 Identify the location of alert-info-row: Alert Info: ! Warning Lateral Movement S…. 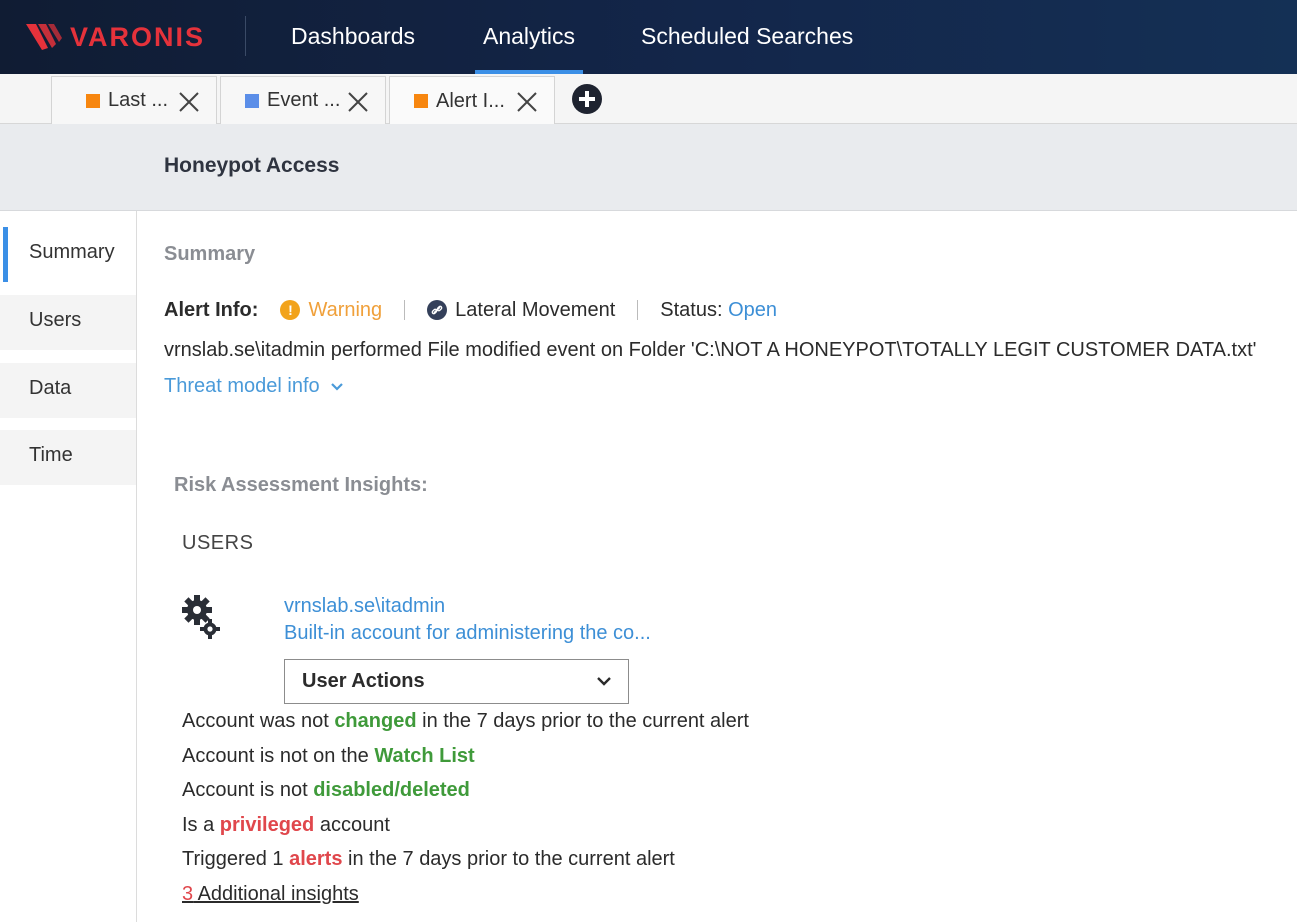
(470, 310).